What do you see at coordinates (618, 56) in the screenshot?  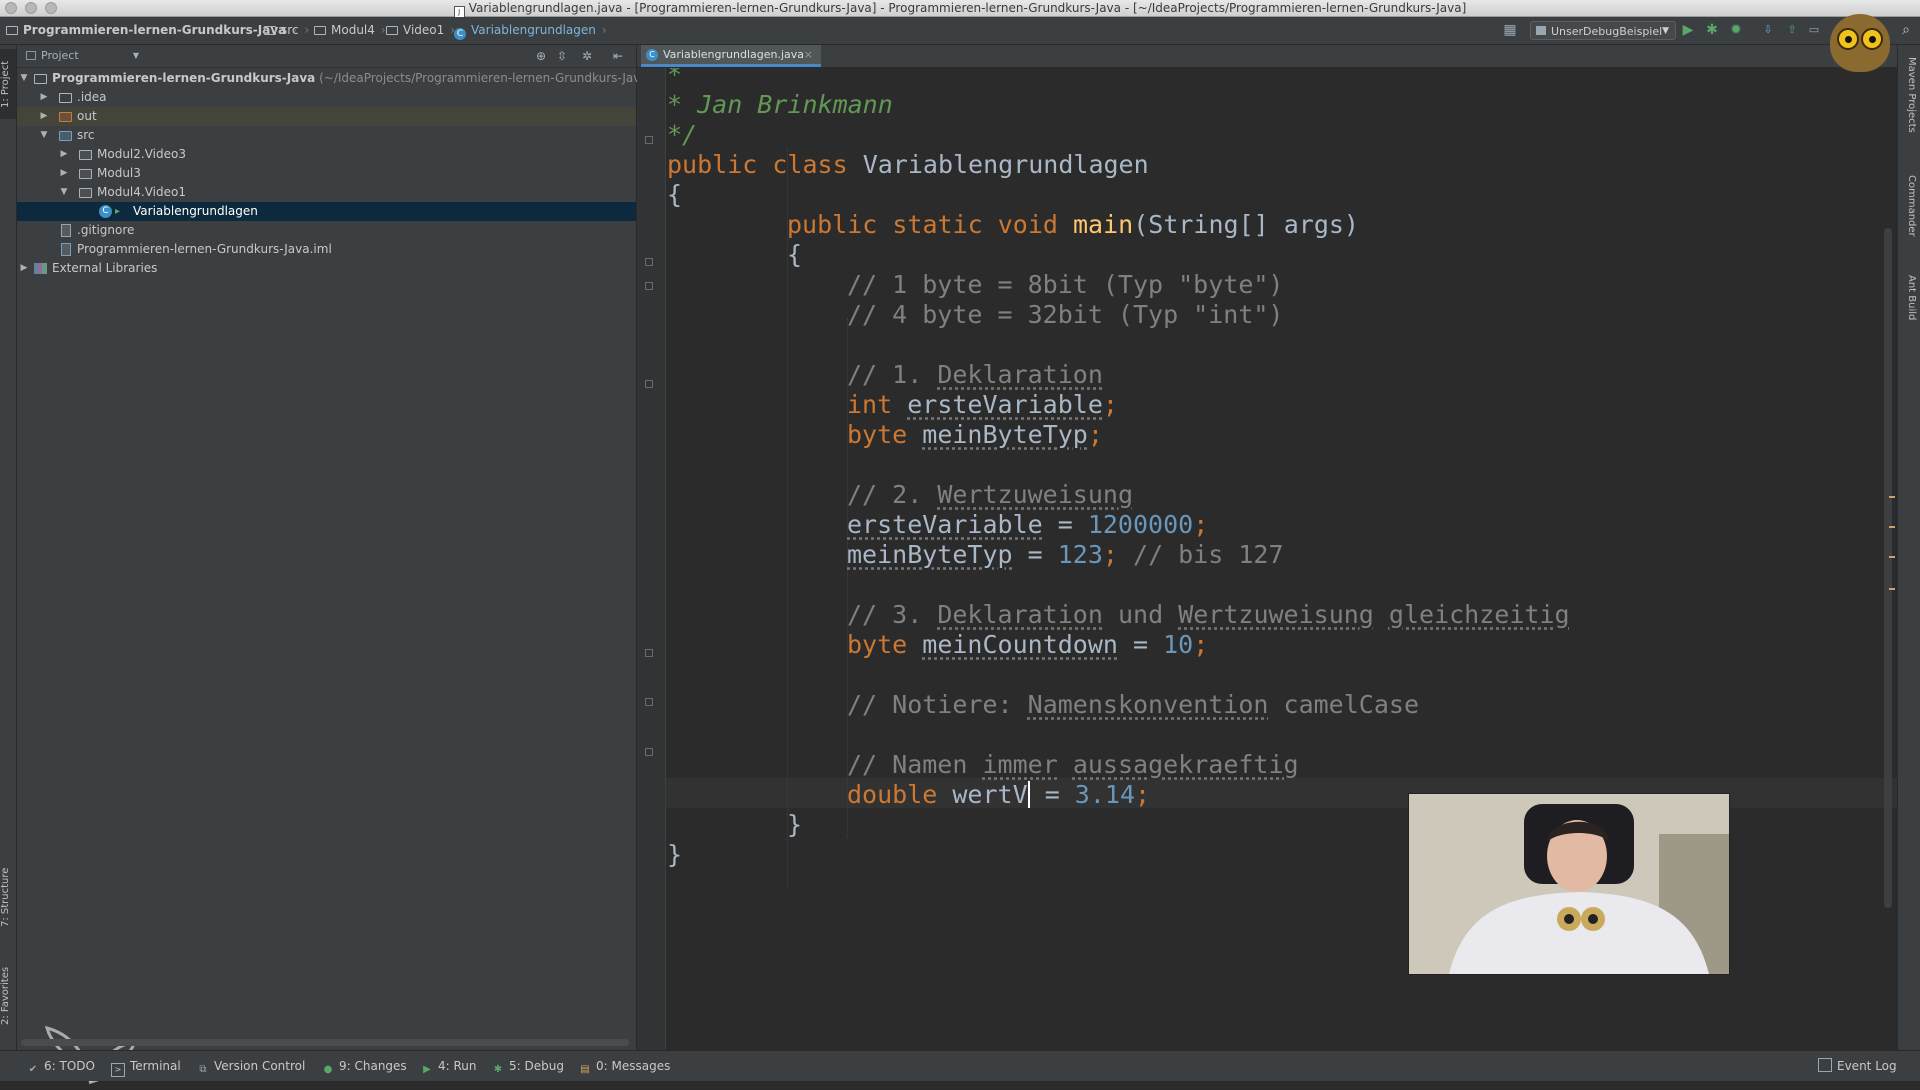 I see `hide-panel-icon: ⇤` at bounding box center [618, 56].